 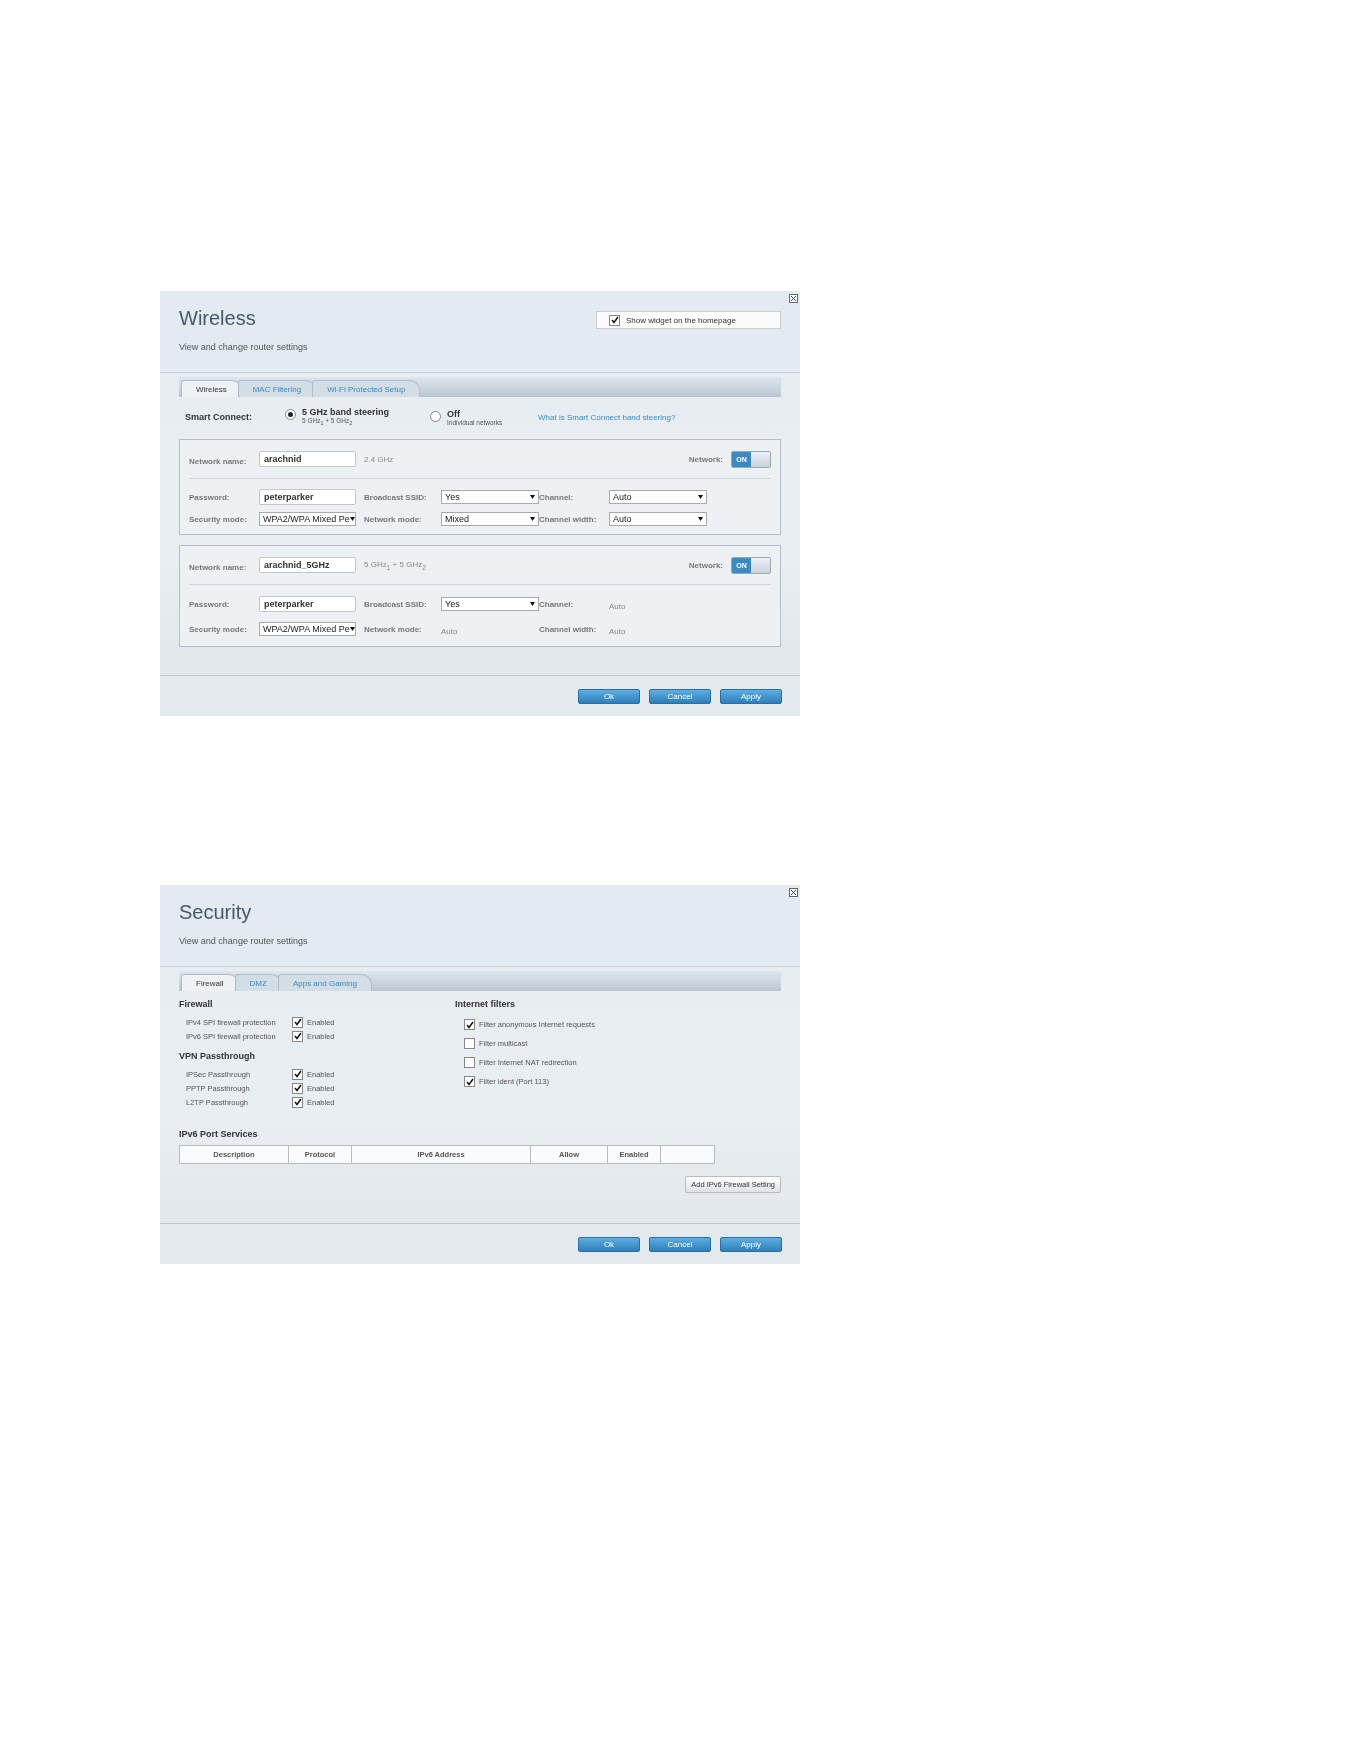 What do you see at coordinates (216, 912) in the screenshot?
I see `dialog-title: Security` at bounding box center [216, 912].